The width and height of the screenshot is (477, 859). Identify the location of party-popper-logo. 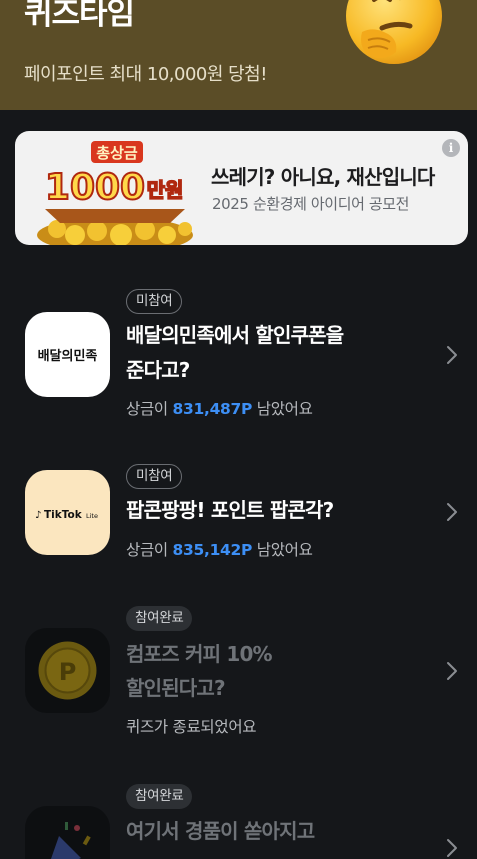
(67, 832).